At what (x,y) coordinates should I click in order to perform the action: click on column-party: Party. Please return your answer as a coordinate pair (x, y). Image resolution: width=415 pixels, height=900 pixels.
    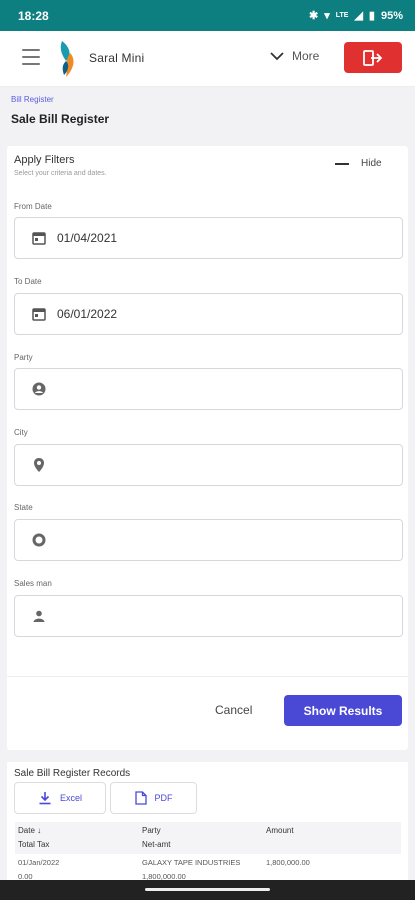
    Looking at the image, I should click on (151, 830).